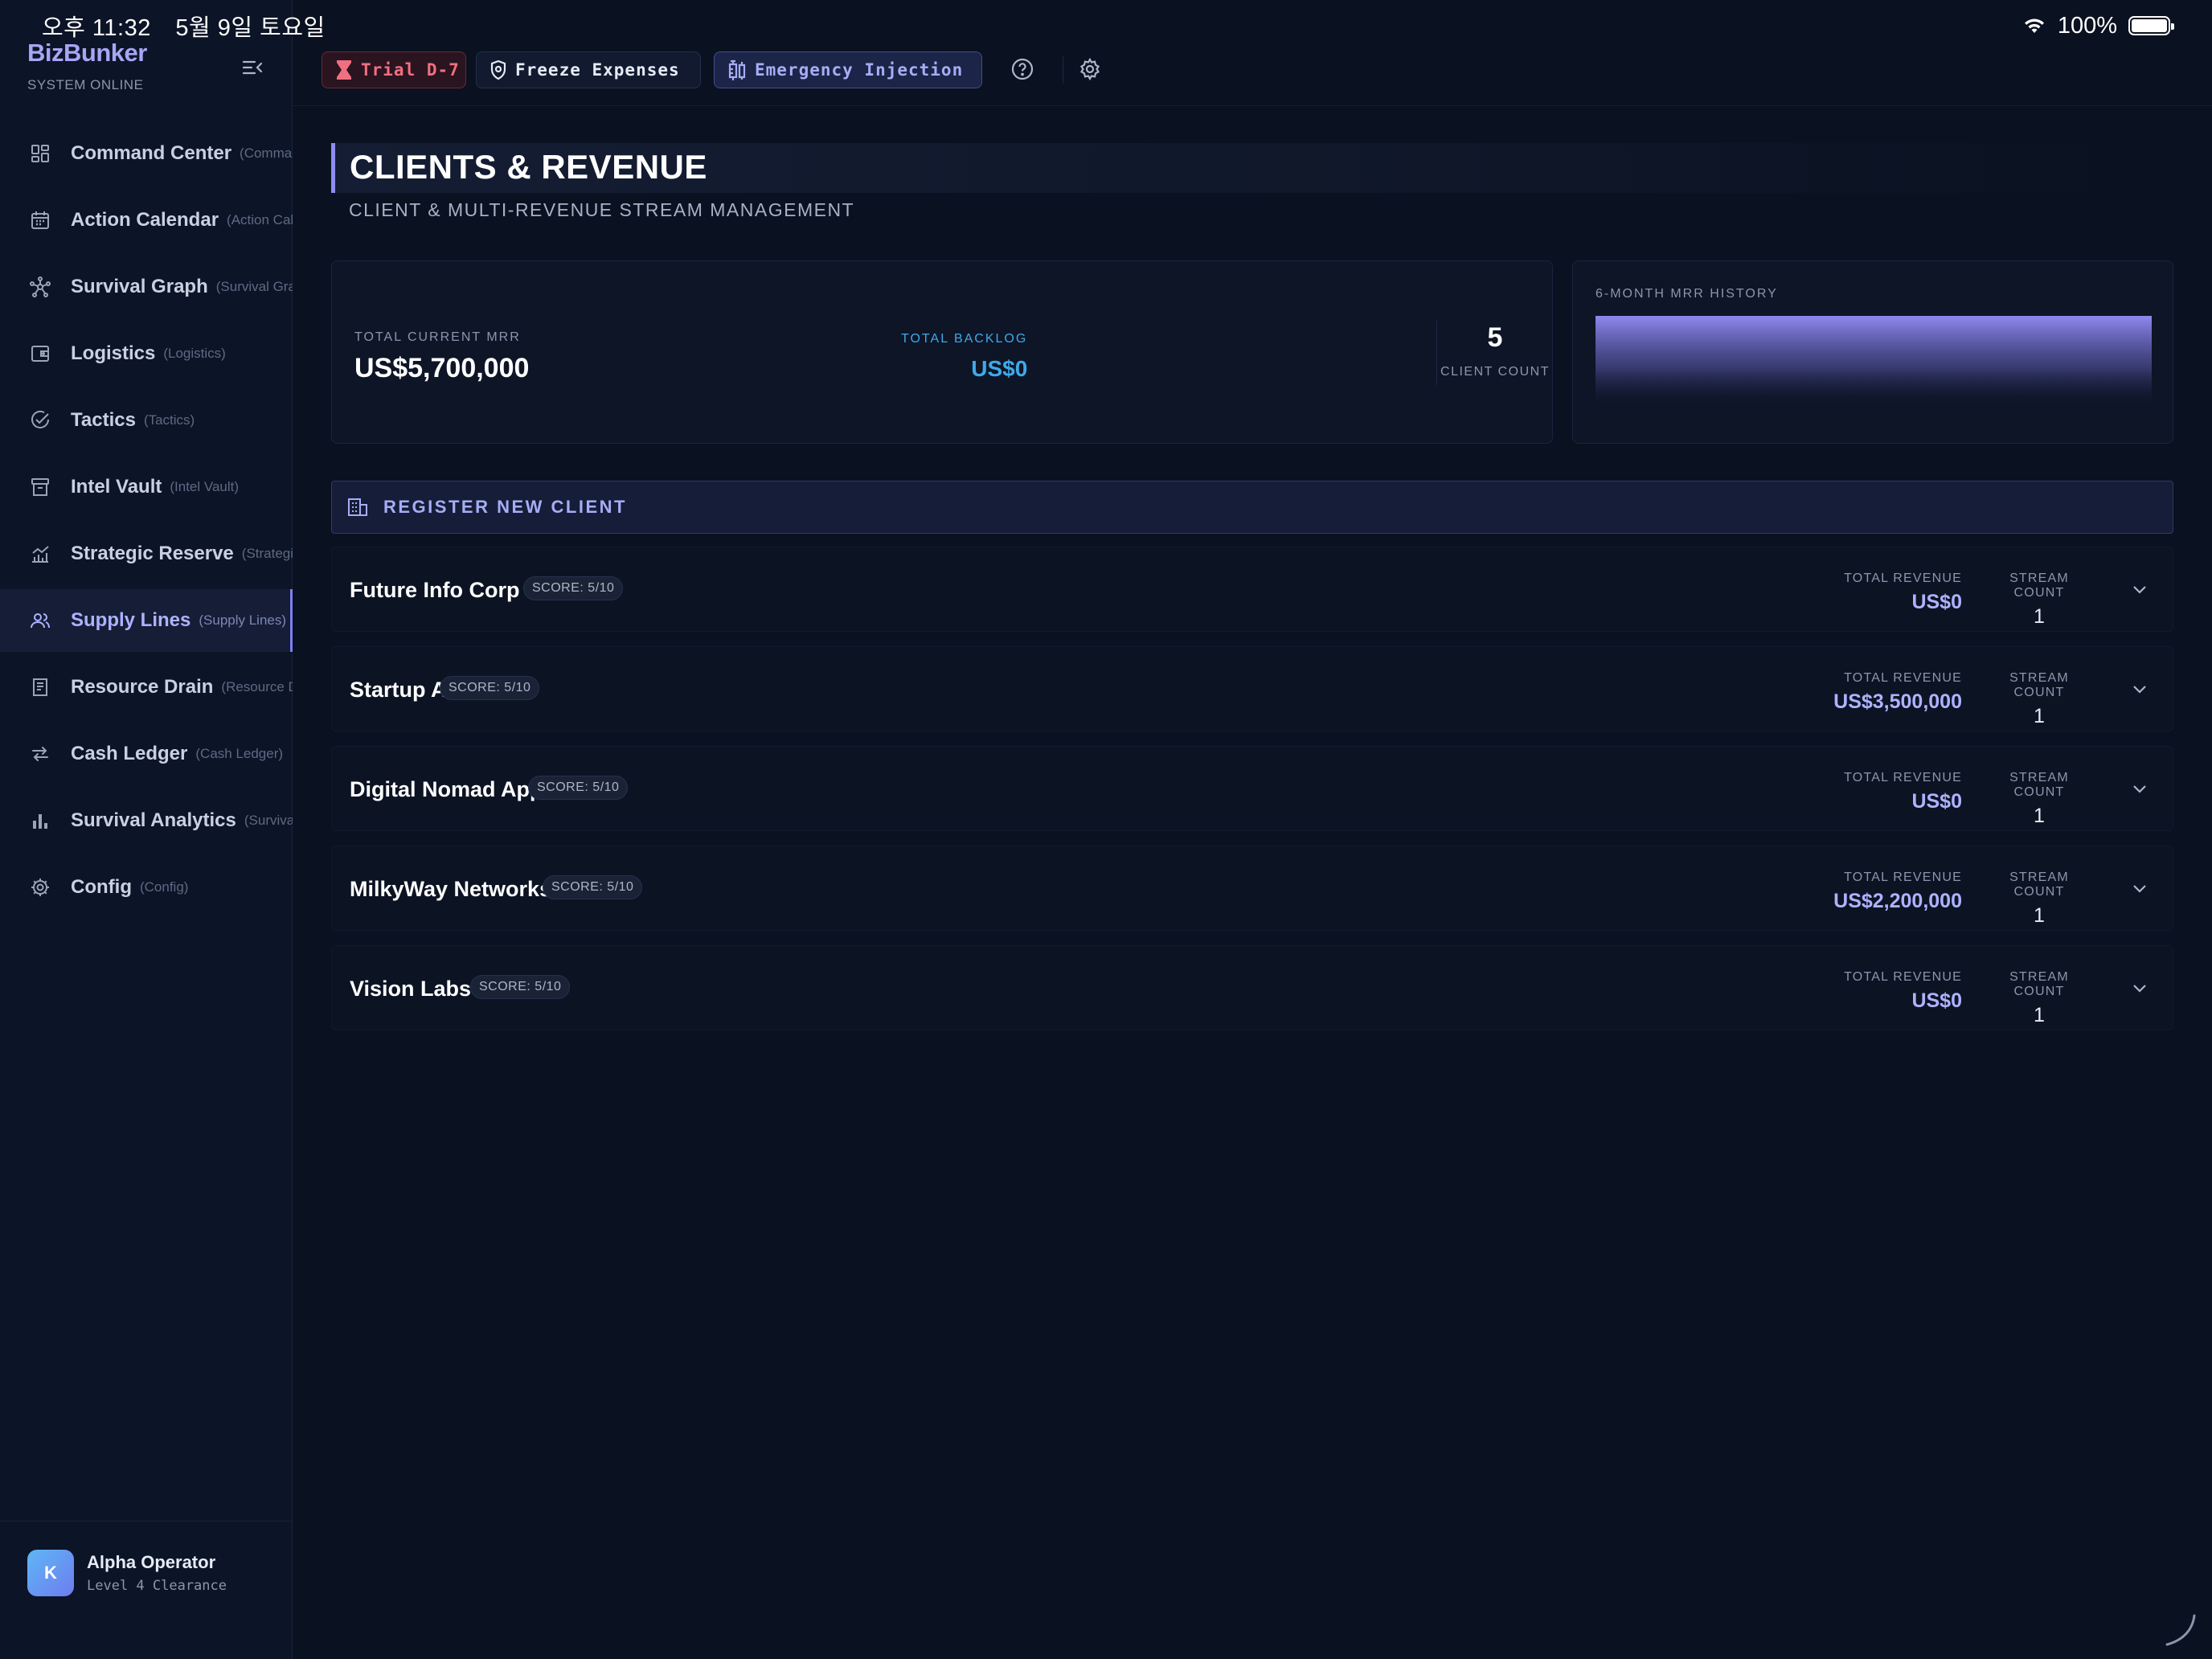 The width and height of the screenshot is (2212, 1659). I want to click on sidebar-item-label: Supply Lines, so click(131, 620).